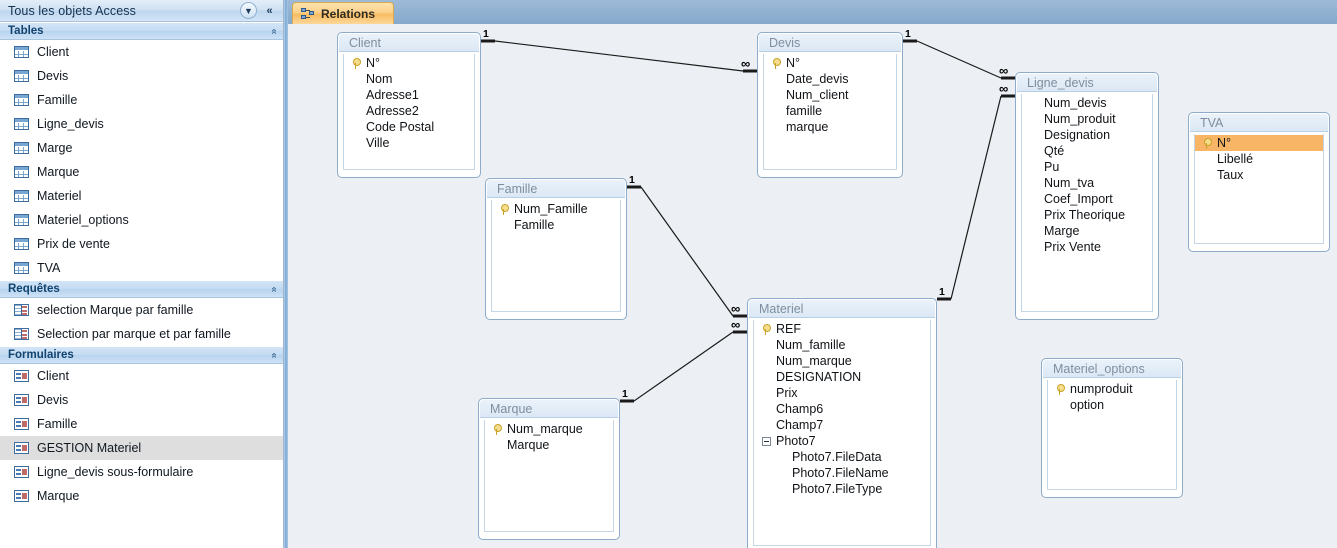 Image resolution: width=1337 pixels, height=548 pixels. Describe the element at coordinates (21, 310) in the screenshot. I see `query-icon` at that location.